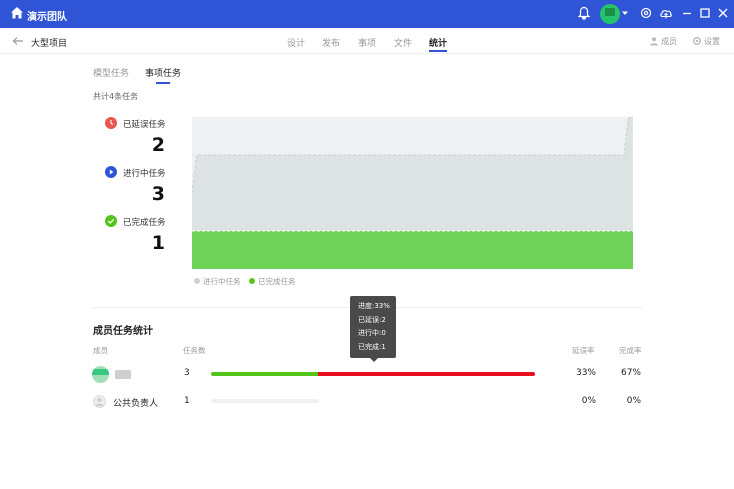 This screenshot has width=734, height=489. I want to click on public-owner-avatar, so click(99, 401).